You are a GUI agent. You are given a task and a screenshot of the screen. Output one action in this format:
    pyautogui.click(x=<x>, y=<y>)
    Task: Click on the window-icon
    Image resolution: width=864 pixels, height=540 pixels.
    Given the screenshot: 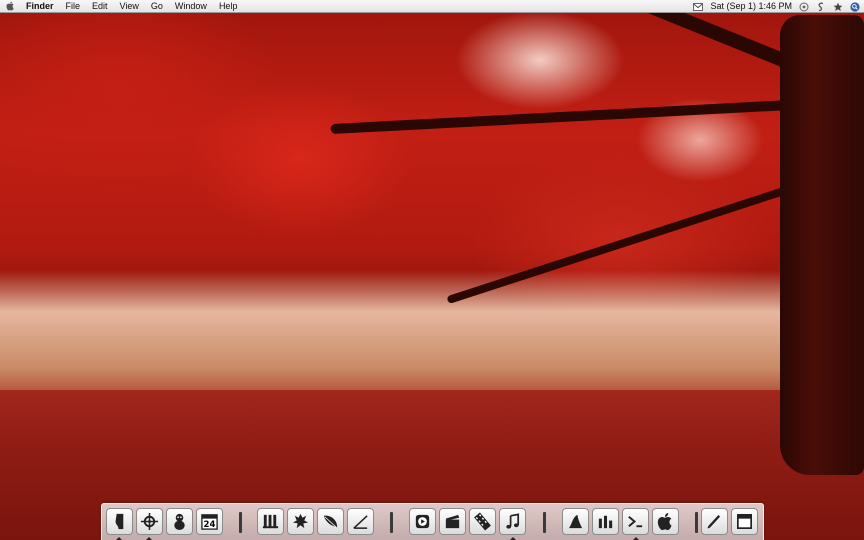 What is the action you would take?
    pyautogui.click(x=744, y=521)
    